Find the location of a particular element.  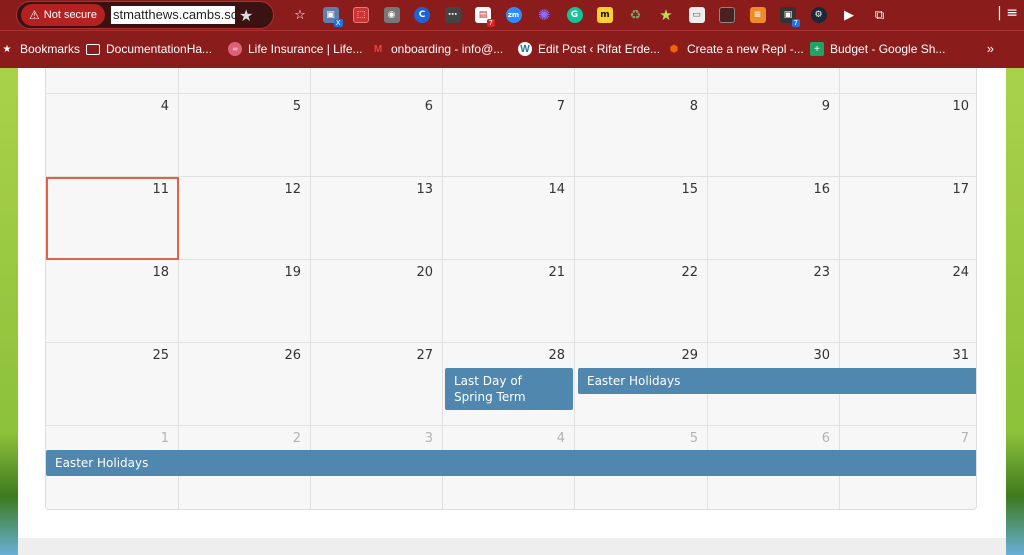

wordpress-icon: W is located at coordinates (525, 49).